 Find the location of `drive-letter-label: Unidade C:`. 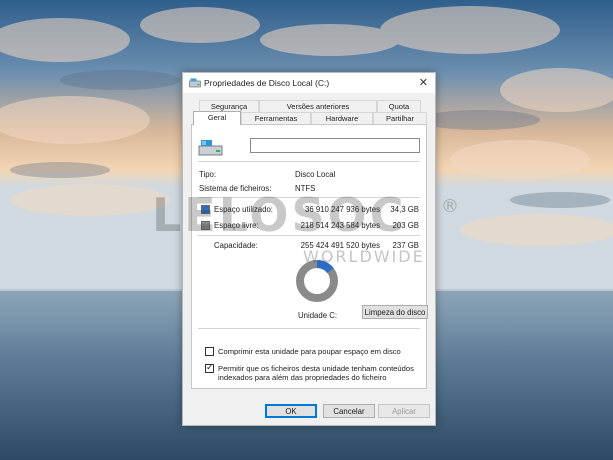

drive-letter-label: Unidade C: is located at coordinates (318, 315).